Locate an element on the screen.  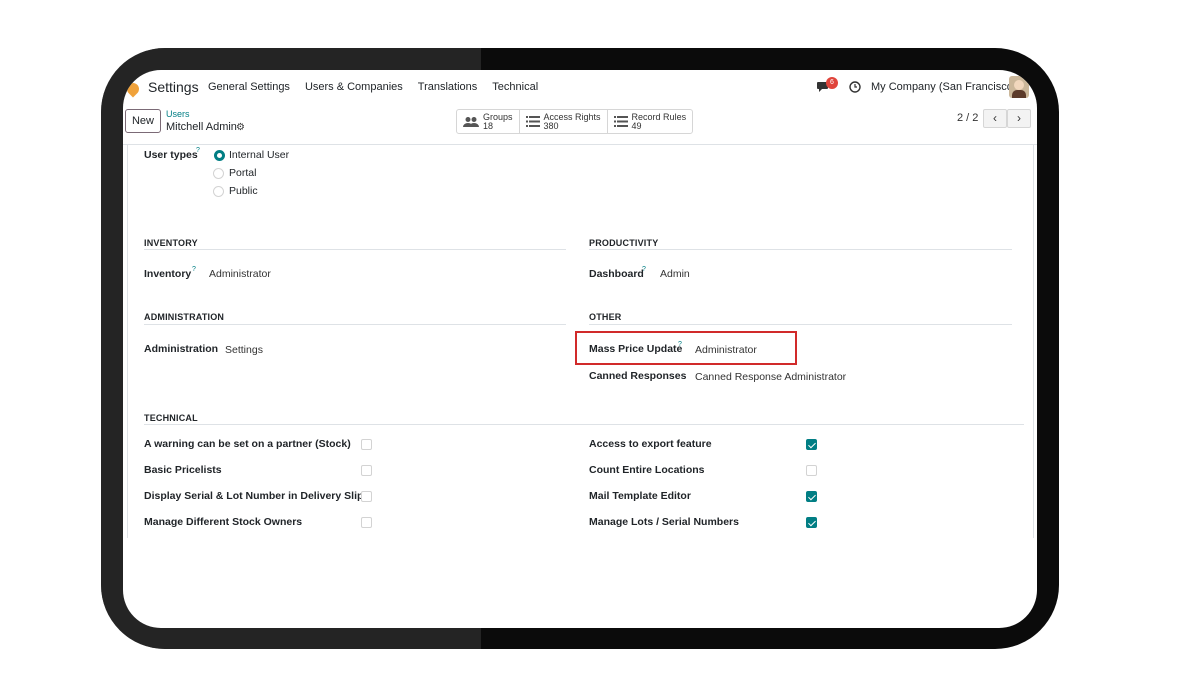
technical-option-label: Basic Pricelists is located at coordinates (183, 470).